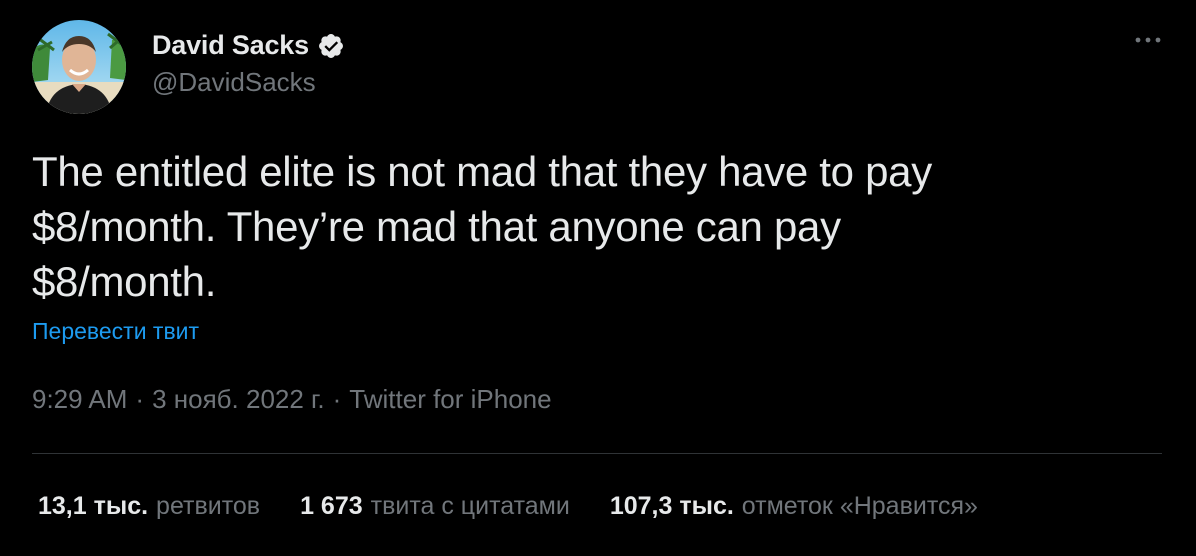  Describe the element at coordinates (671, 506) in the screenshot. I see `likes-count: 107,3 тыс.` at that location.